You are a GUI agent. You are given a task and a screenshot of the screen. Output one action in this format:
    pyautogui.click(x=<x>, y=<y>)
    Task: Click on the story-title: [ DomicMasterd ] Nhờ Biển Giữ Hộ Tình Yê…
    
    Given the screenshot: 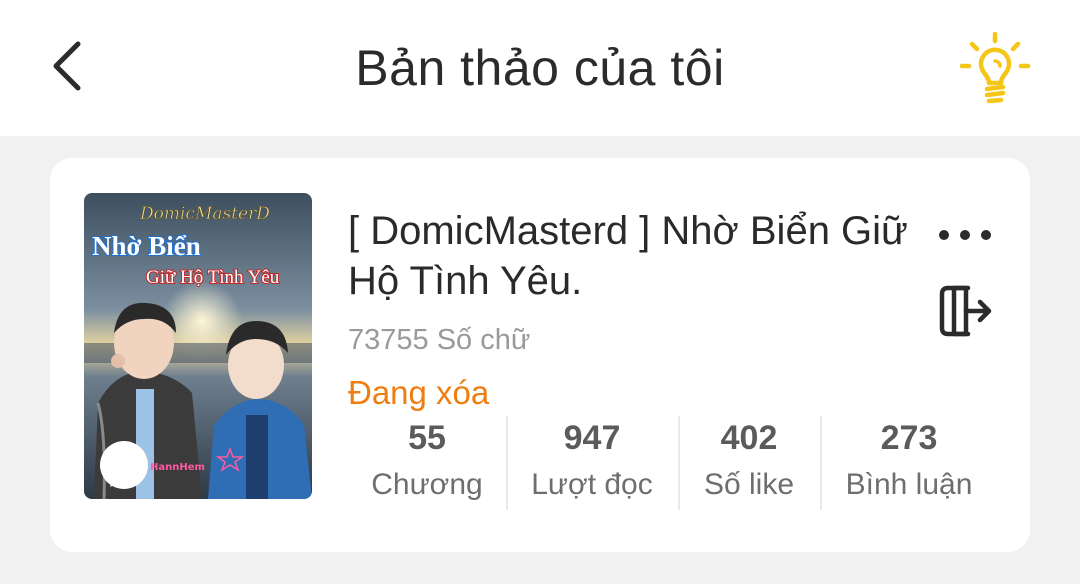 What is the action you would take?
    pyautogui.click(x=628, y=256)
    